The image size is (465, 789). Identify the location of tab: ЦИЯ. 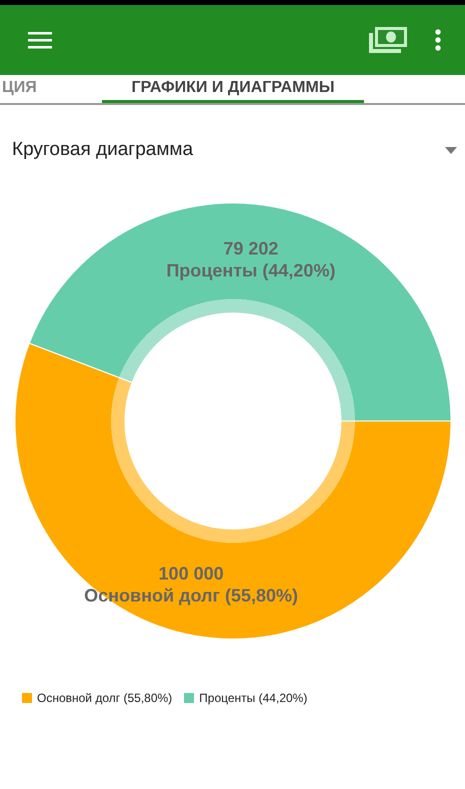
(20, 89).